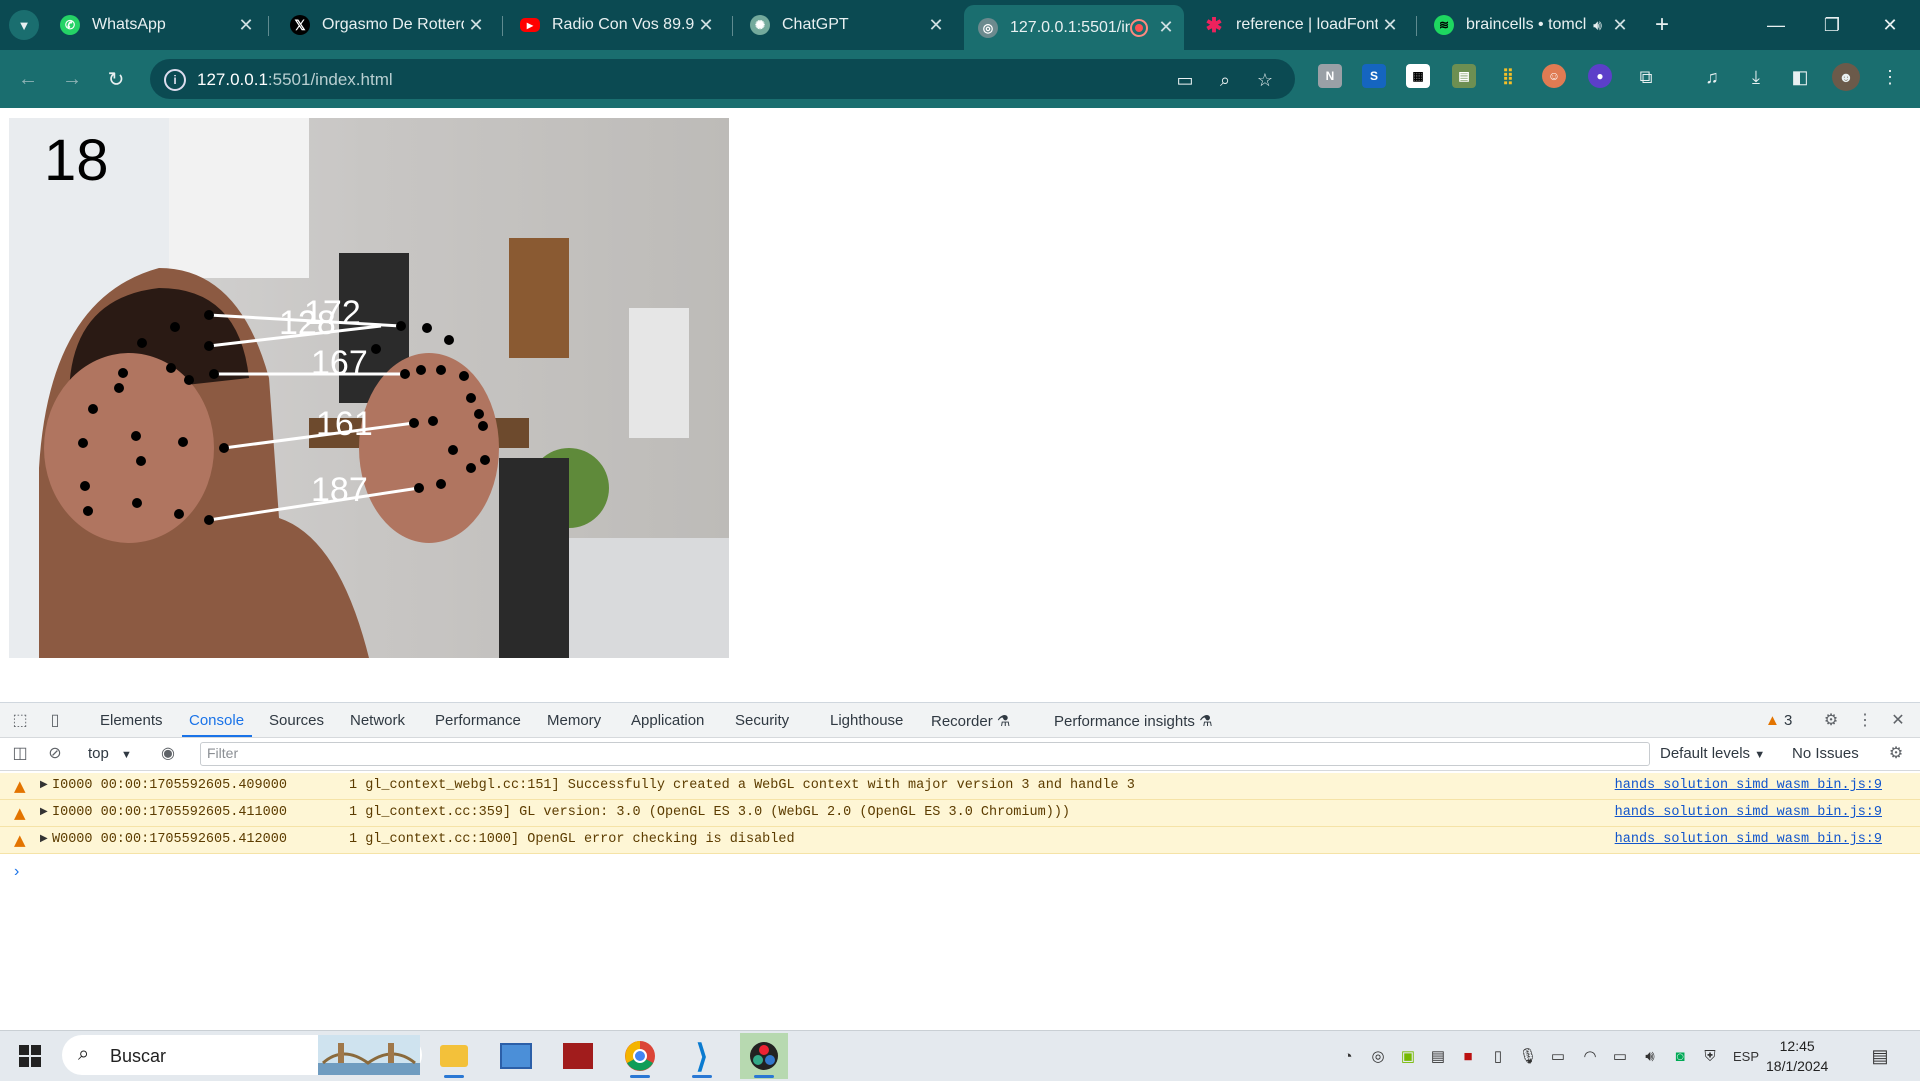 The height and width of the screenshot is (1081, 1920). I want to click on battery-icon: ▭, so click(1620, 1056).